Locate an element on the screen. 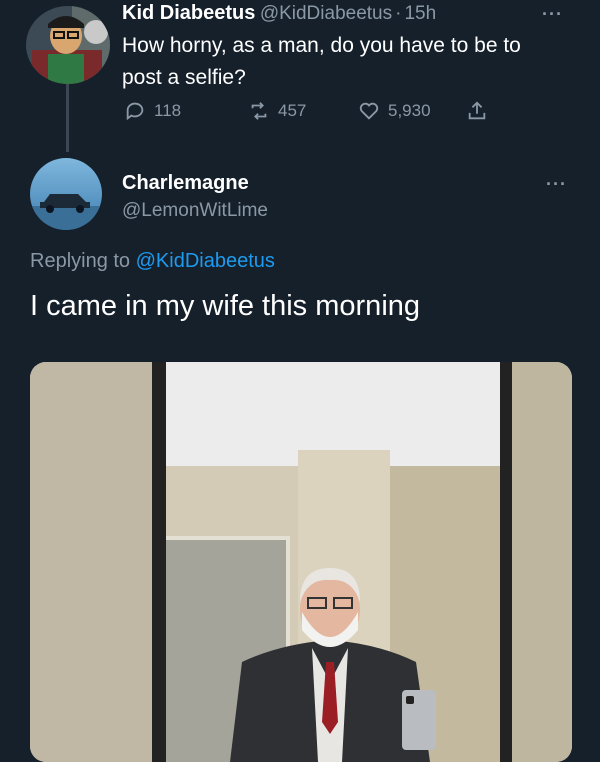 This screenshot has height=762, width=600. reply-count: 118 is located at coordinates (168, 110).